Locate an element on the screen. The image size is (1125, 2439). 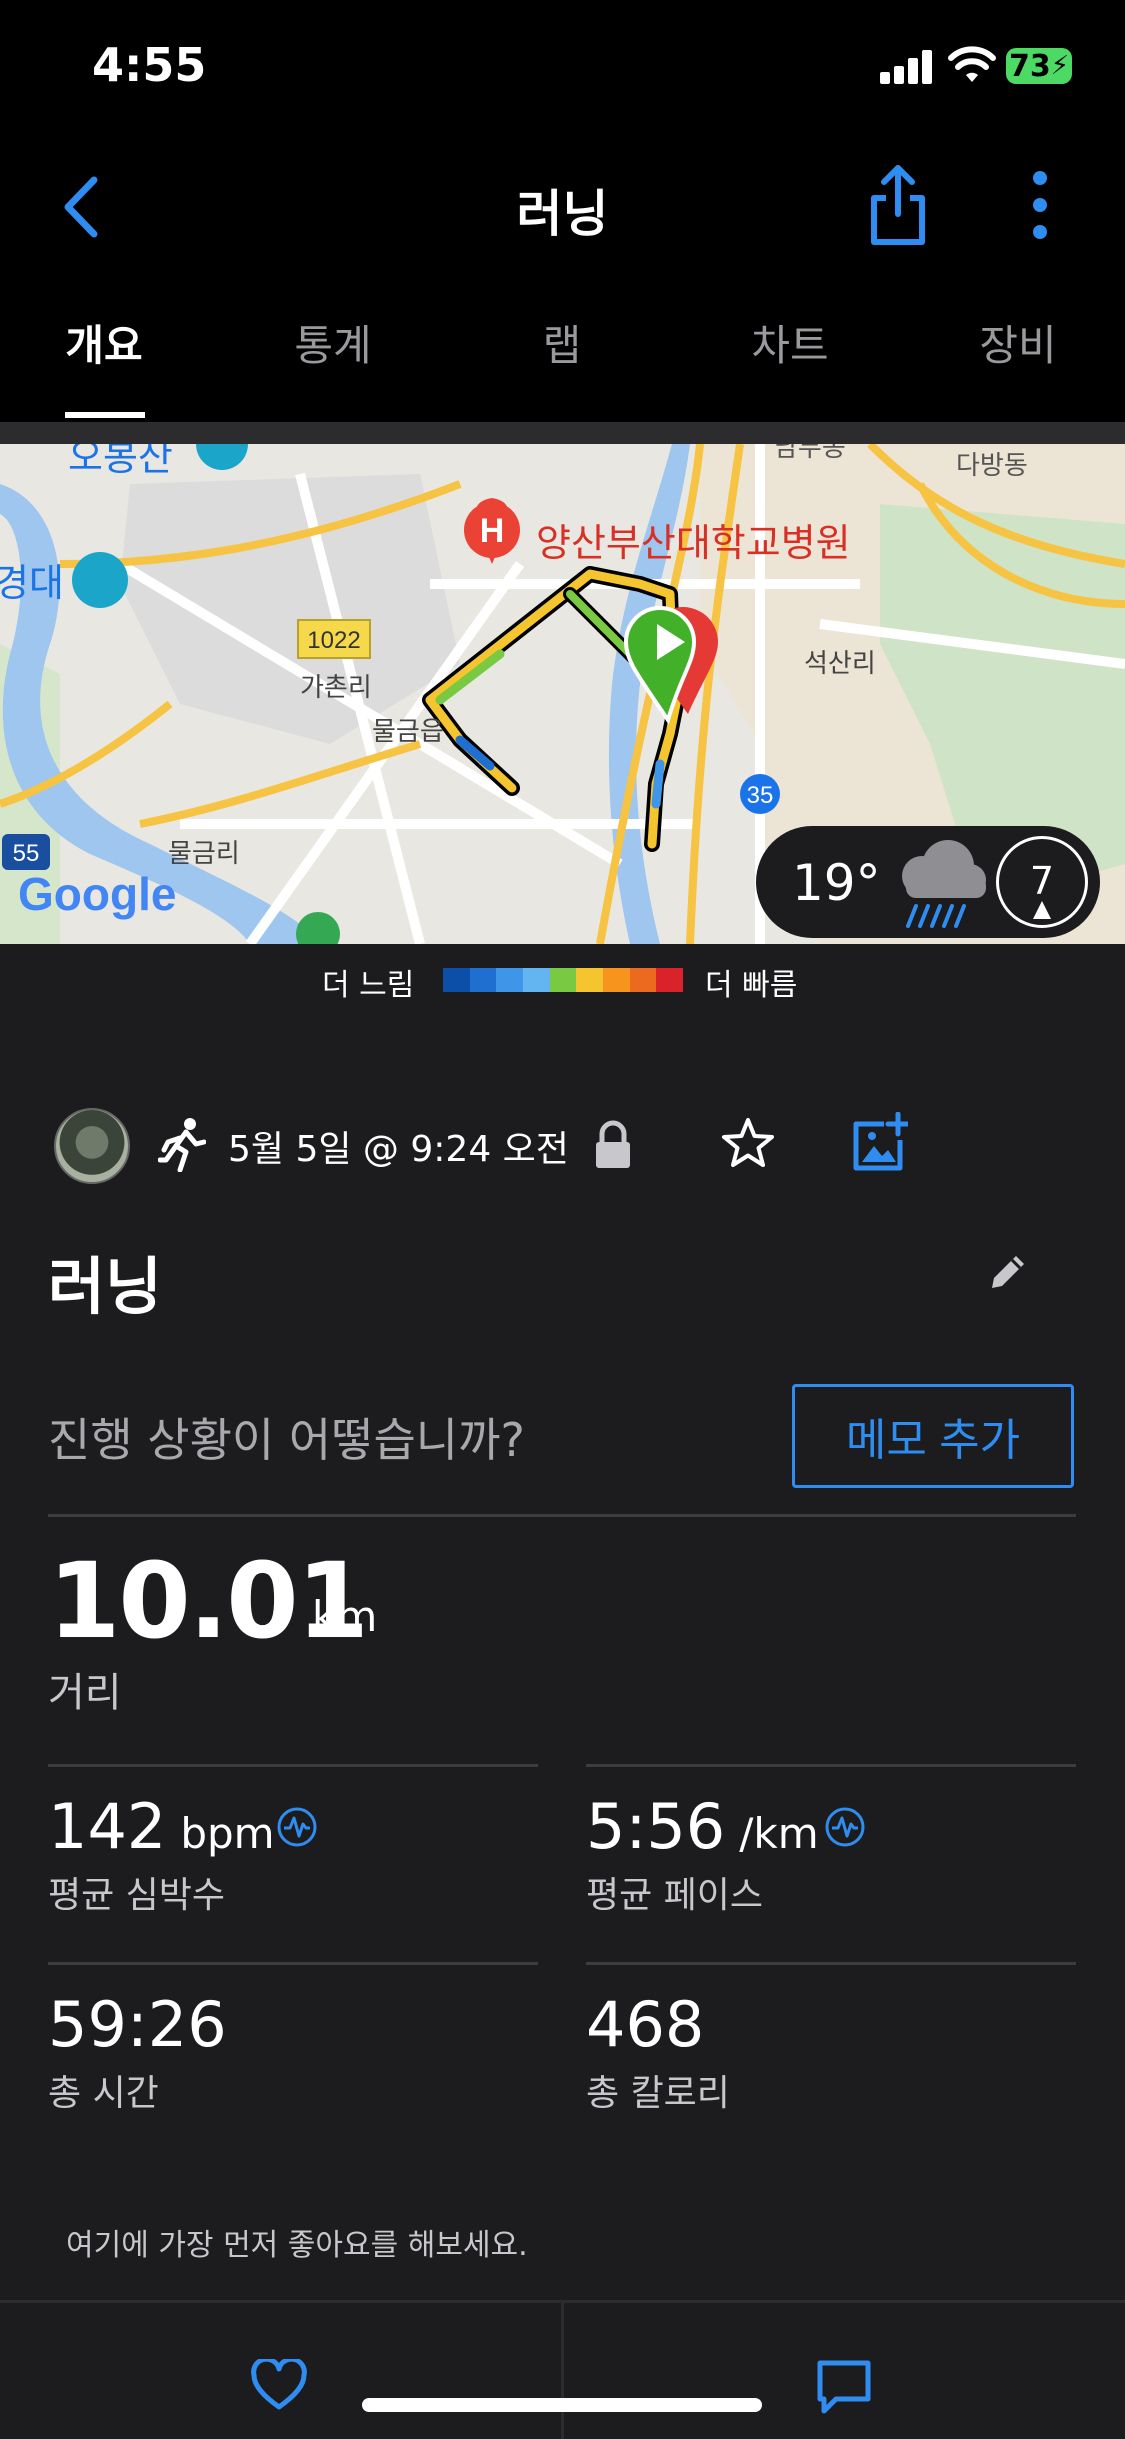
total-time-value: 59:26 is located at coordinates (137, 2024).